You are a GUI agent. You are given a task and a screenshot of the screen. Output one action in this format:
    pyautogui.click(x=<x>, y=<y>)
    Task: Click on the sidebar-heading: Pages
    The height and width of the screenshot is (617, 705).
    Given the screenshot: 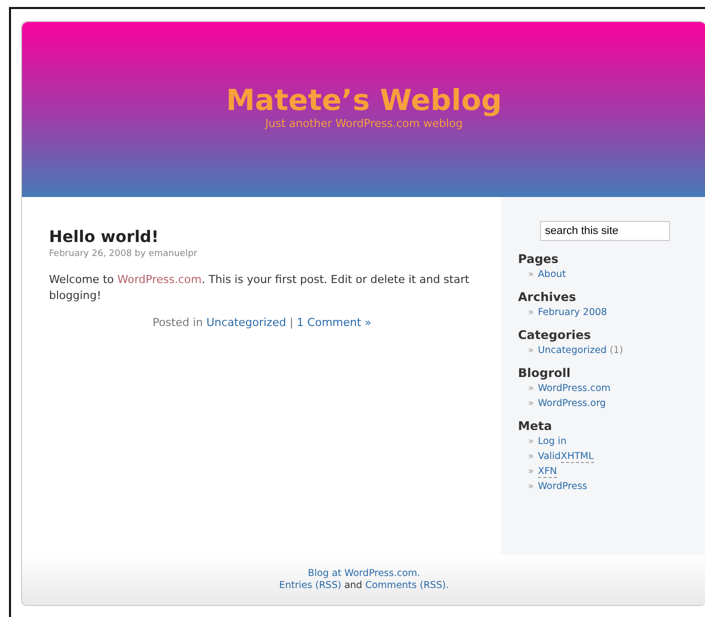 What is the action you would take?
    pyautogui.click(x=539, y=259)
    